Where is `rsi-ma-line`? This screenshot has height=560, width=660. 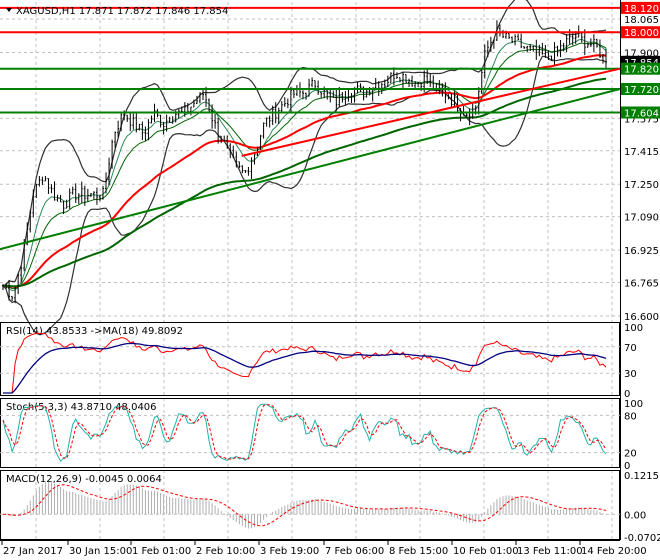
rsi-ma-line is located at coordinates (305, 368).